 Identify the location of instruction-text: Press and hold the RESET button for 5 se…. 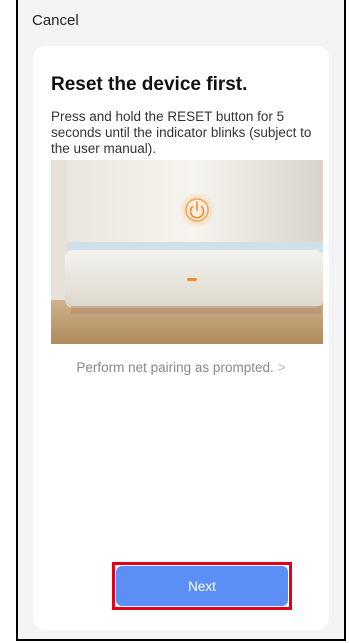
(181, 132).